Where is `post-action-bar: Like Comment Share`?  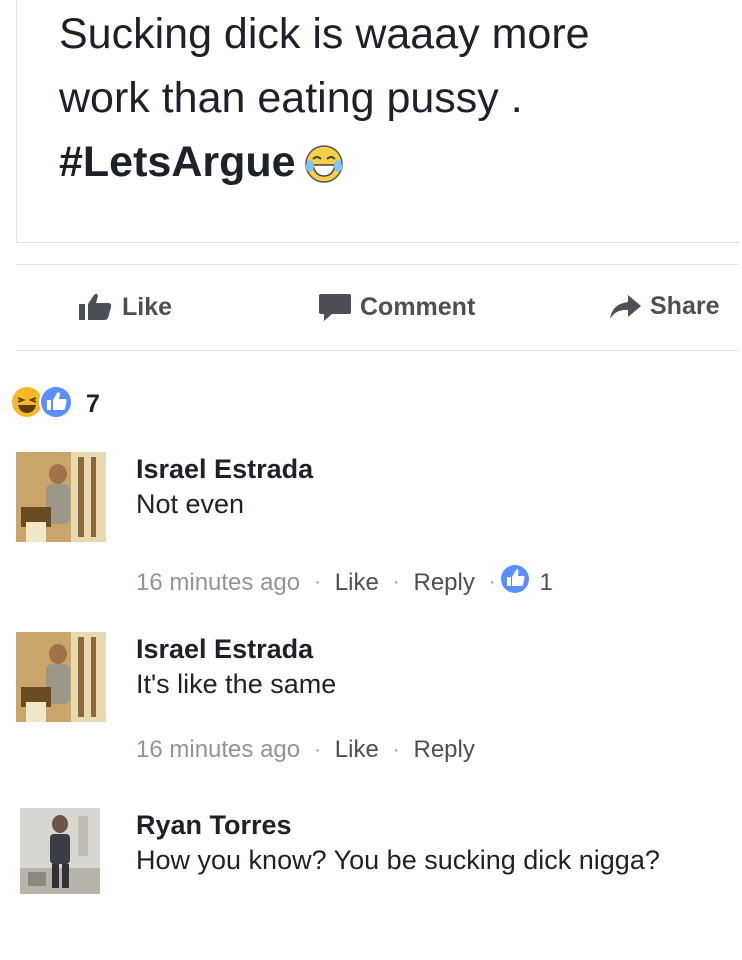 post-action-bar: Like Comment Share is located at coordinates (371, 310).